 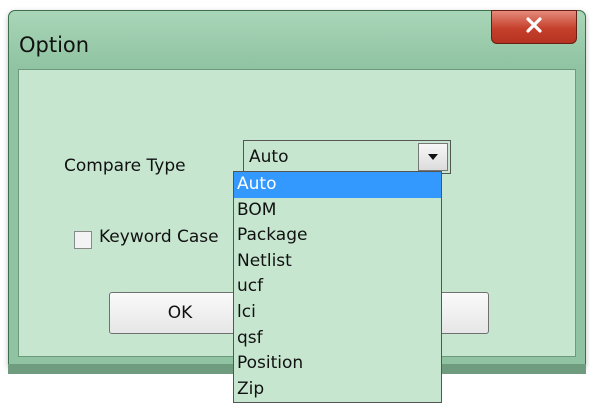 I want to click on close-icon, so click(x=534, y=27).